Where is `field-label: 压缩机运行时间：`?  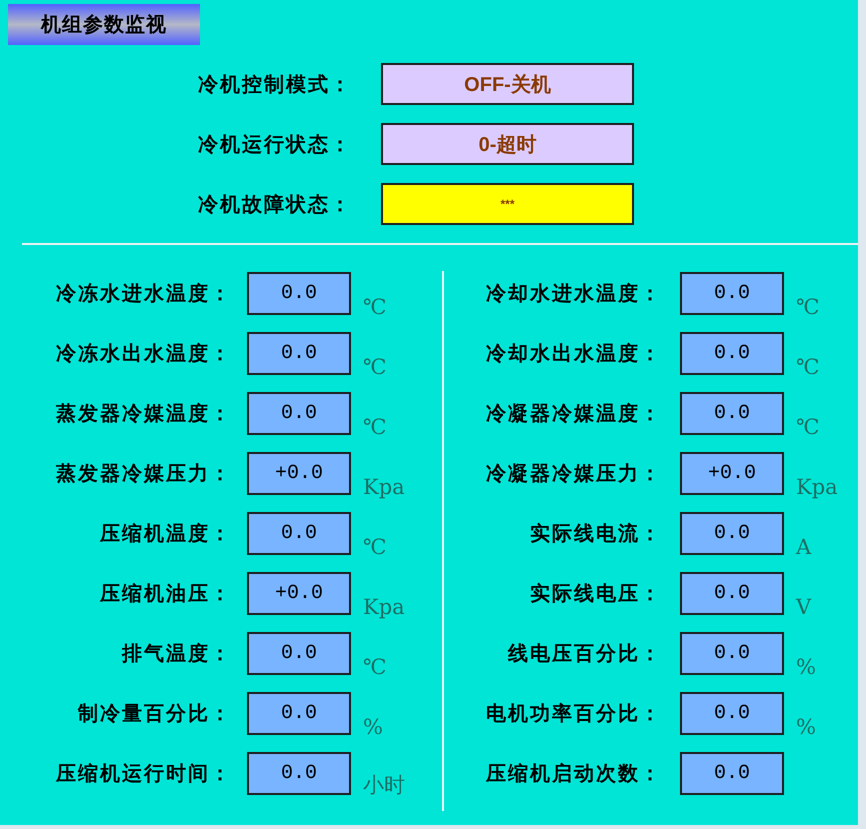 field-label: 压缩机运行时间： is located at coordinates (143, 773).